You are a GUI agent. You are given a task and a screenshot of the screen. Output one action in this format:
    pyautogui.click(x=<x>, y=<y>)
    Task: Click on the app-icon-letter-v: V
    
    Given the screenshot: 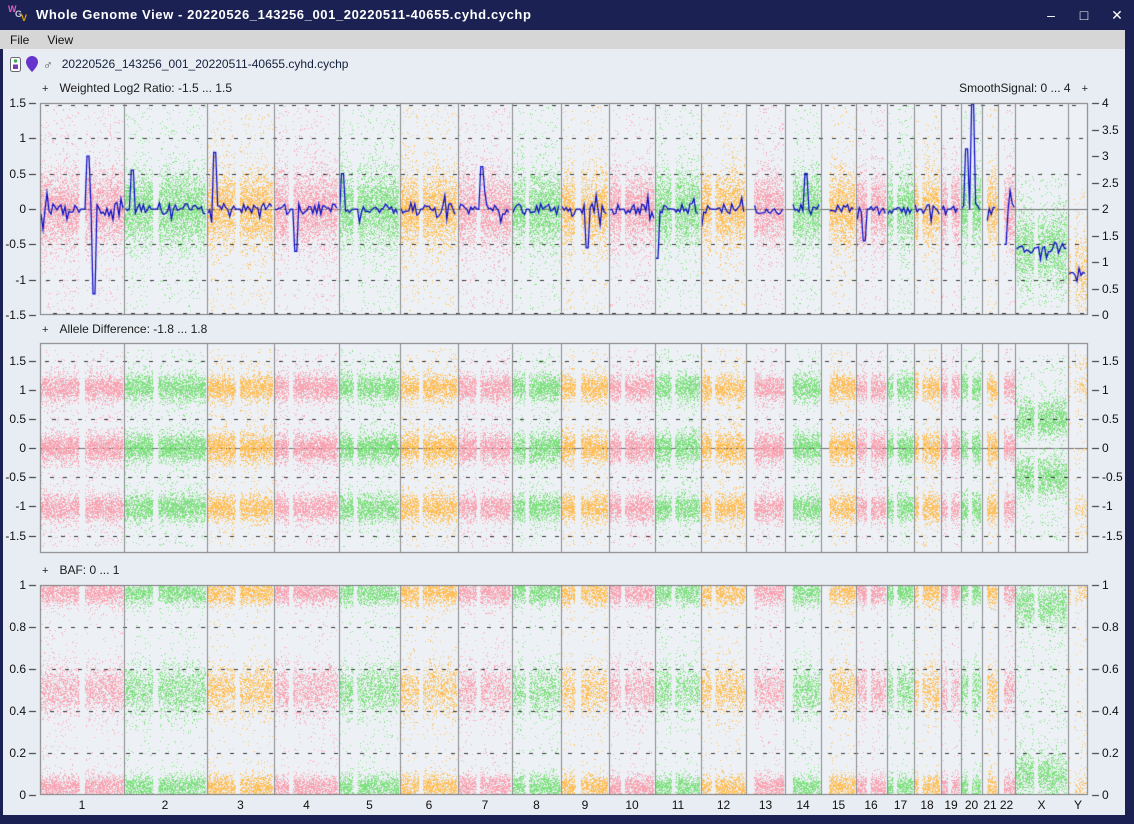 What is the action you would take?
    pyautogui.click(x=24, y=18)
    